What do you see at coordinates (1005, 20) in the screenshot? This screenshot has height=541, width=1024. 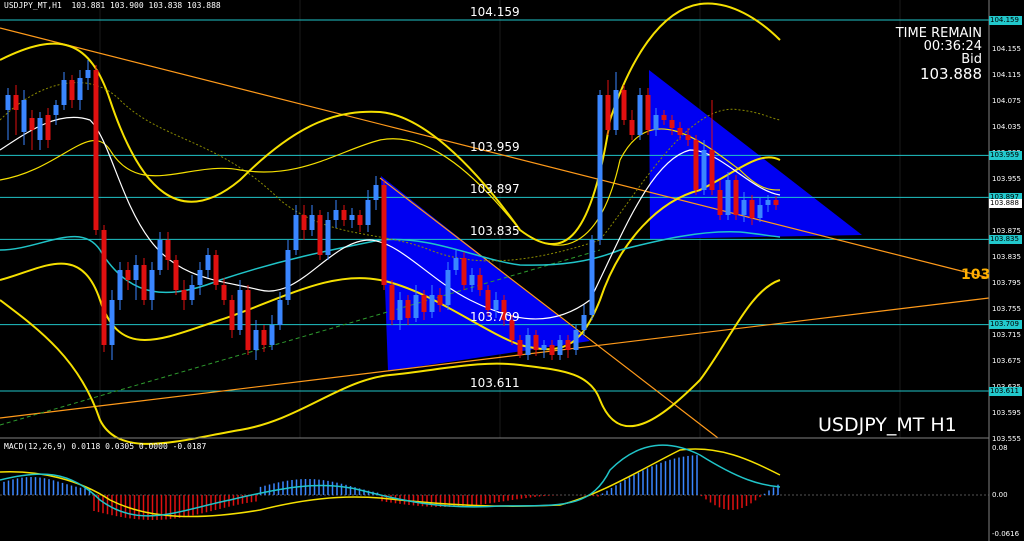 I see `level-price-tag: 104.159` at bounding box center [1005, 20].